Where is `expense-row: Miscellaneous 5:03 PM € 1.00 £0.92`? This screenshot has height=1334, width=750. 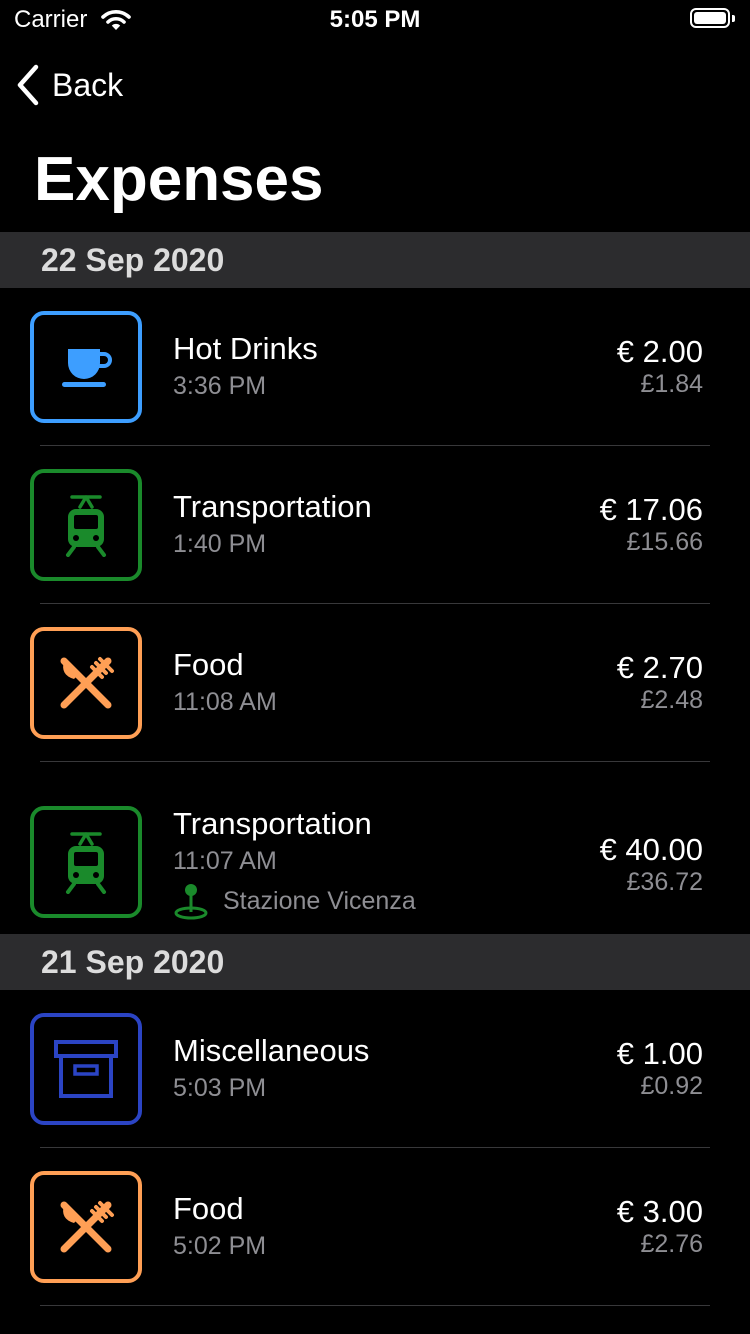 expense-row: Miscellaneous 5:03 PM € 1.00 £0.92 is located at coordinates (375, 1069).